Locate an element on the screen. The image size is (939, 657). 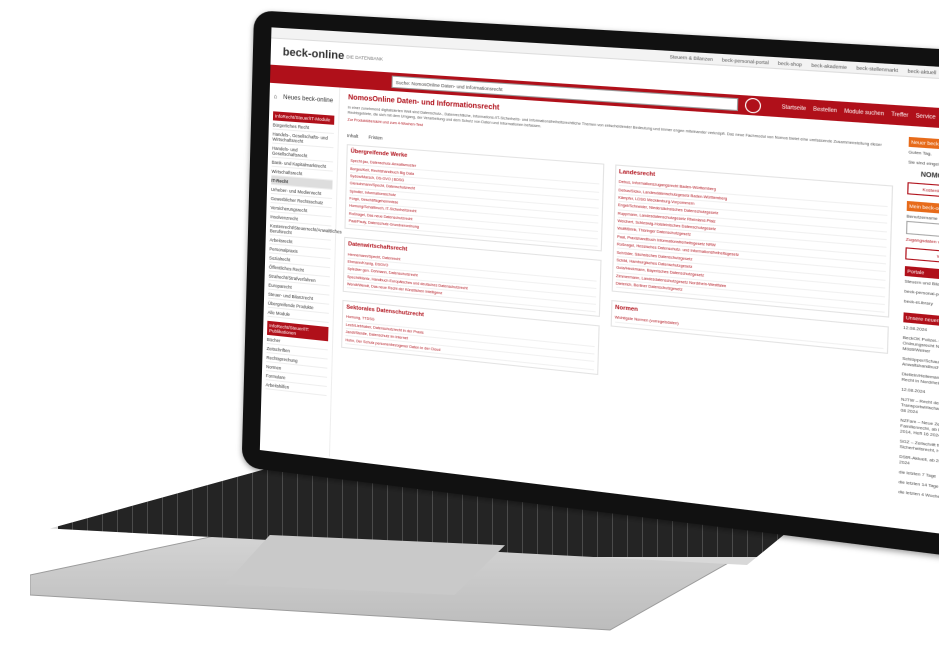
top-link-4: beck-akademie is located at coordinates (829, 66).